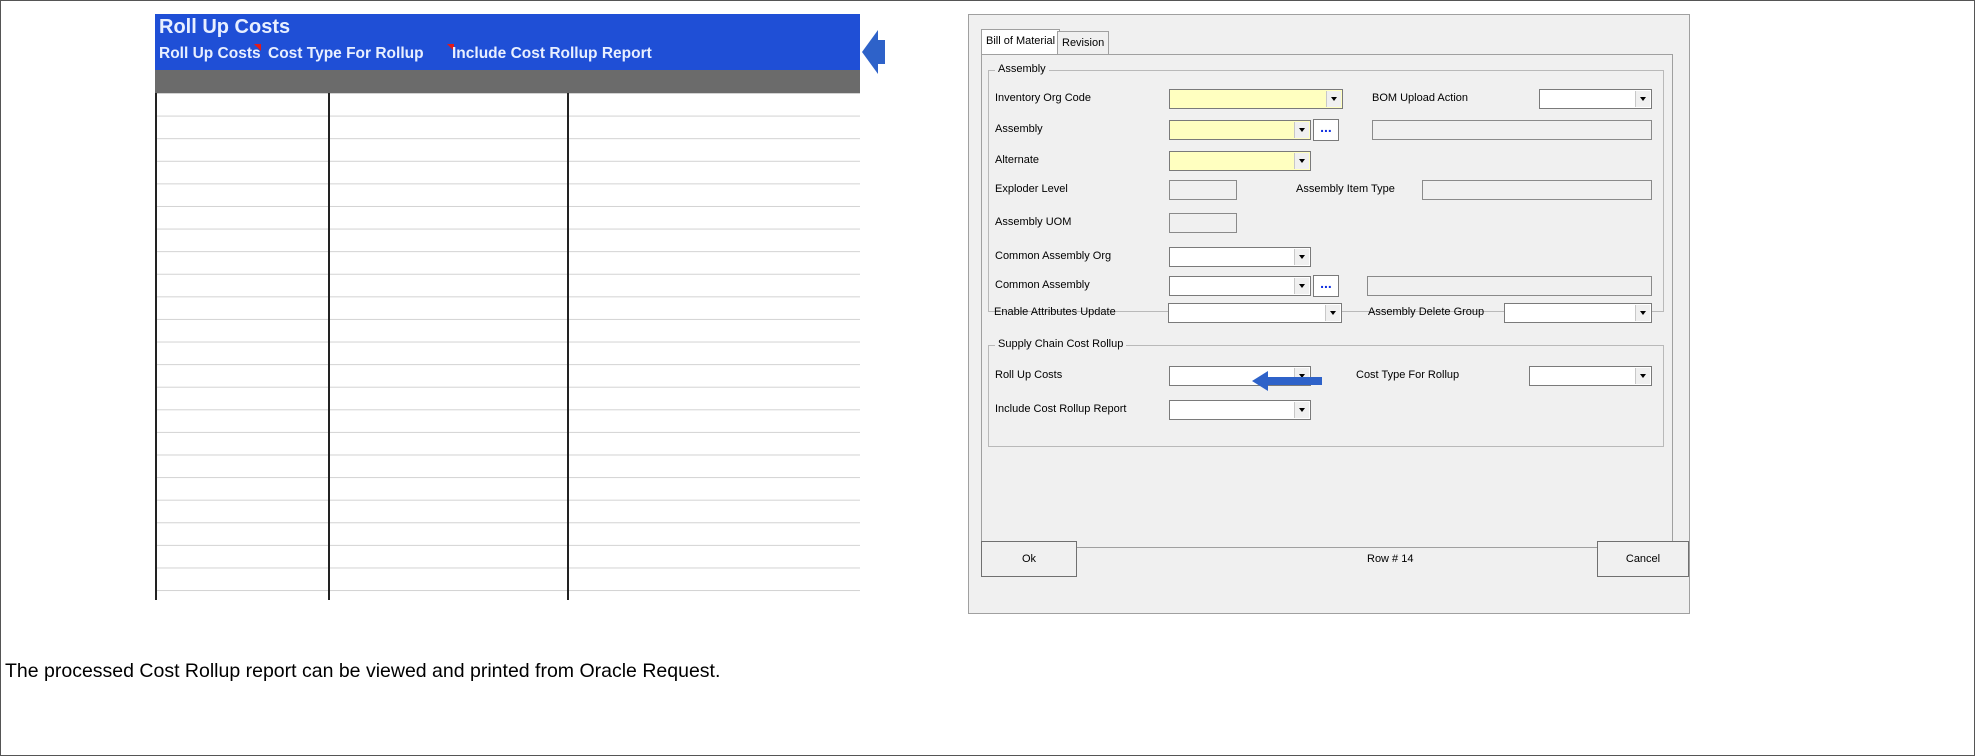 The image size is (1975, 756). I want to click on alternate-combo, so click(1240, 161).